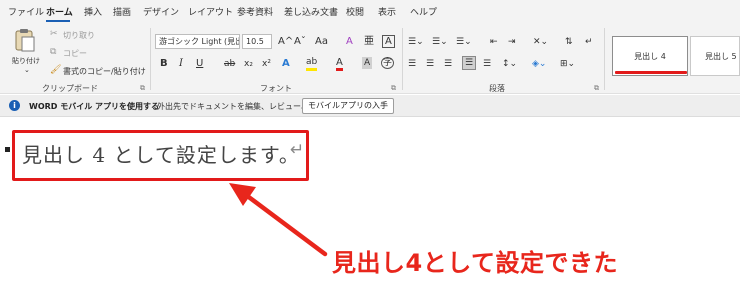  I want to click on tab-view: 表示, so click(387, 11).